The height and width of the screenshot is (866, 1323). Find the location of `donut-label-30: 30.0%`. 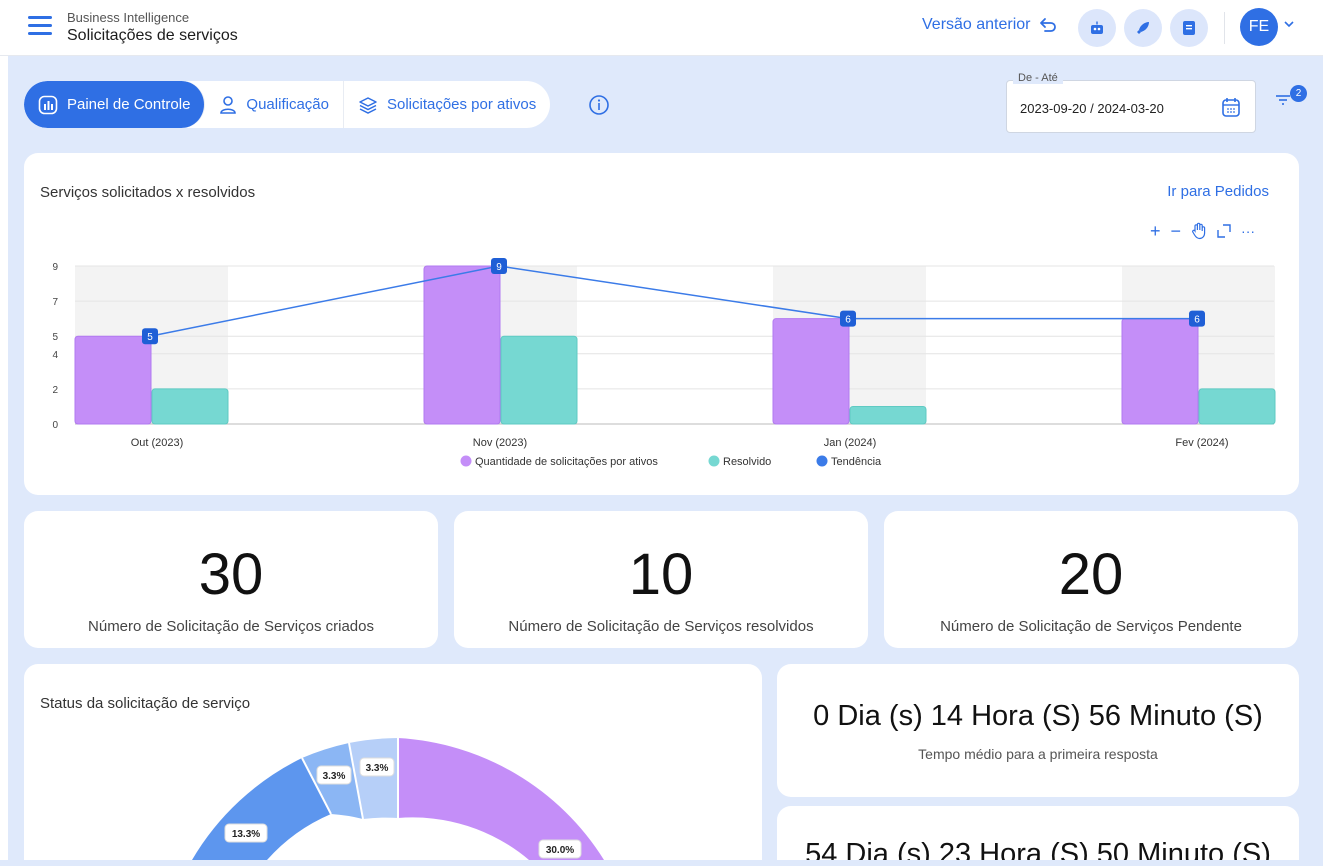

donut-label-30: 30.0% is located at coordinates (560, 849).